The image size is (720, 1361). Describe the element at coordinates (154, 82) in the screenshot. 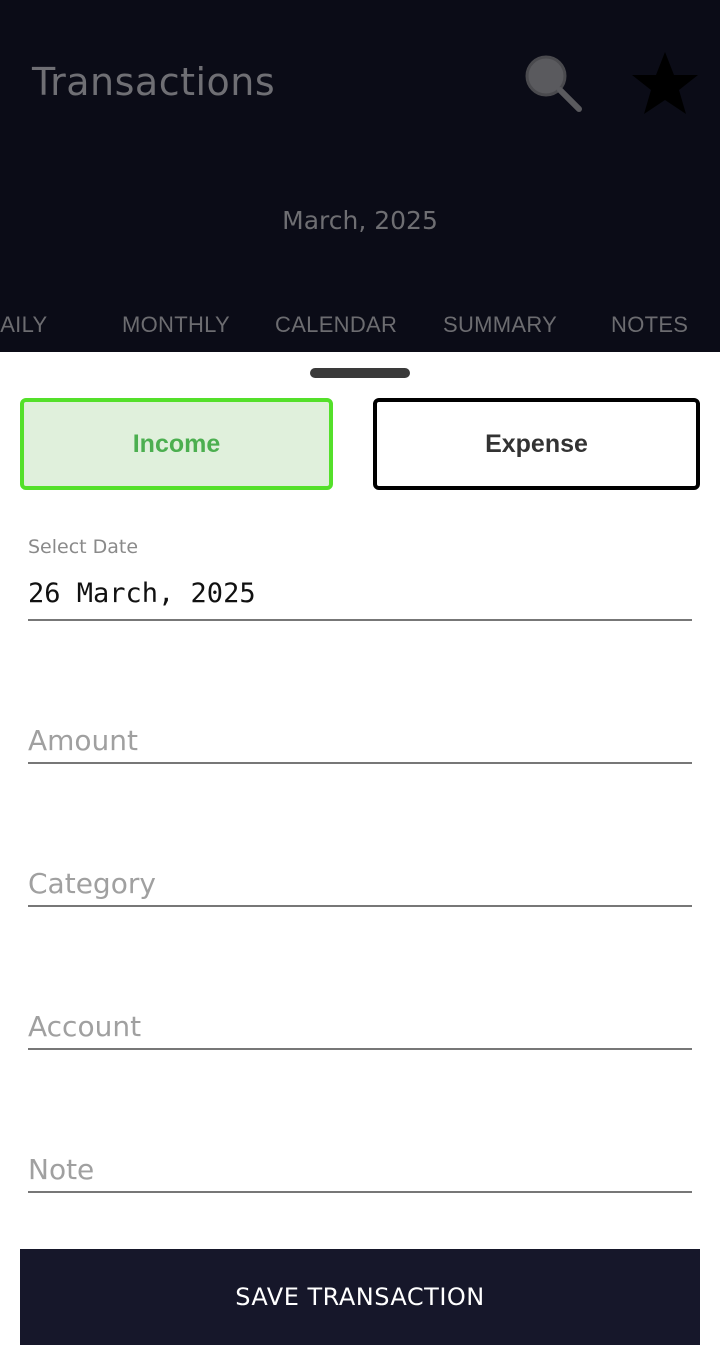

I see `page-title: Transactions` at that location.